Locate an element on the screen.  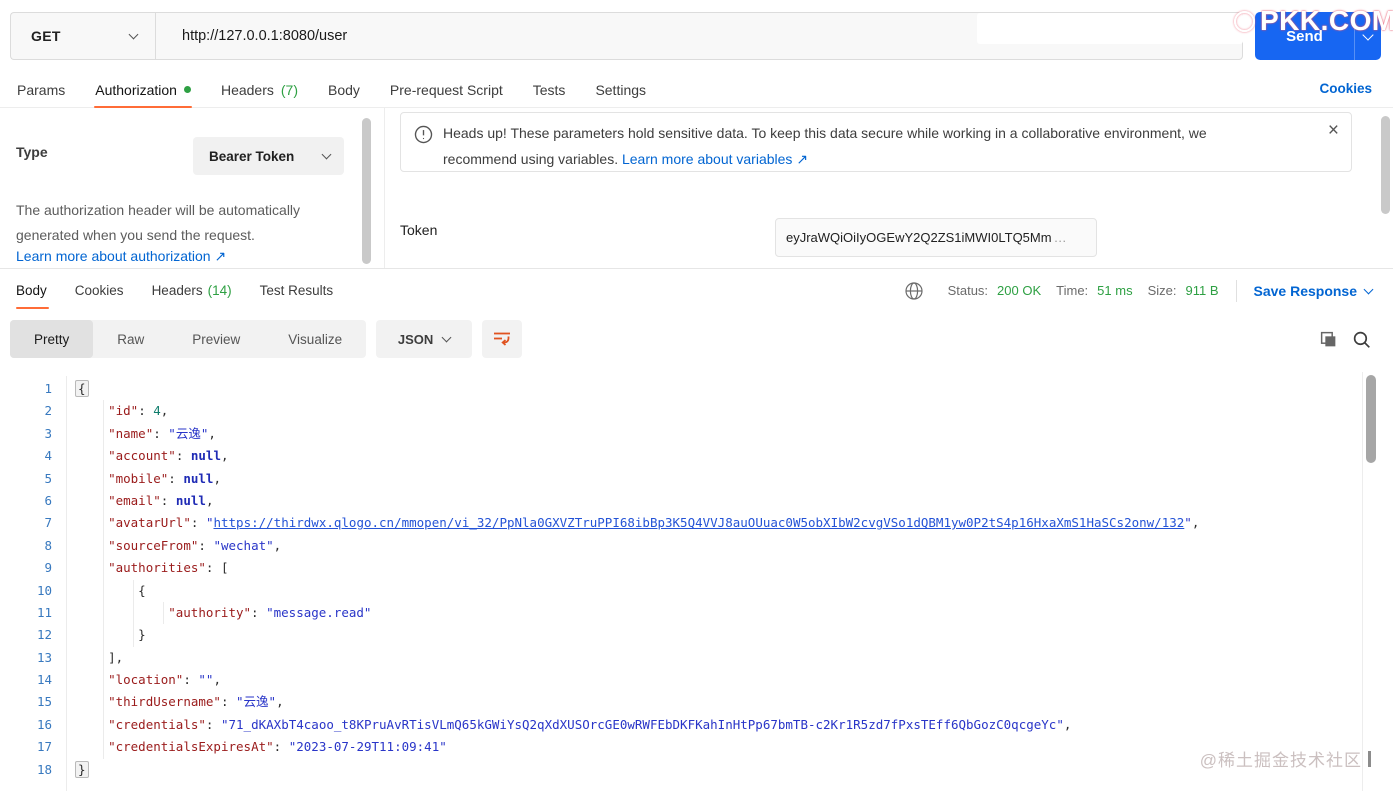
close-icon: × is located at coordinates (1333, 130).